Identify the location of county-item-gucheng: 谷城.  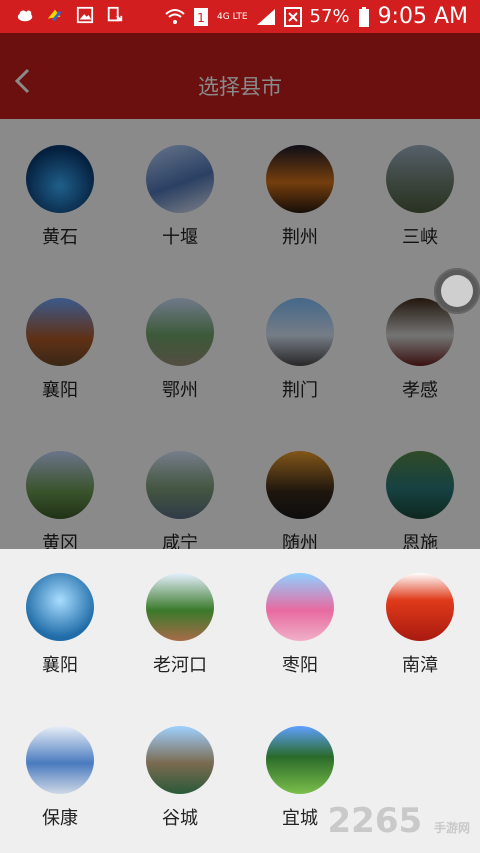
(180, 772).